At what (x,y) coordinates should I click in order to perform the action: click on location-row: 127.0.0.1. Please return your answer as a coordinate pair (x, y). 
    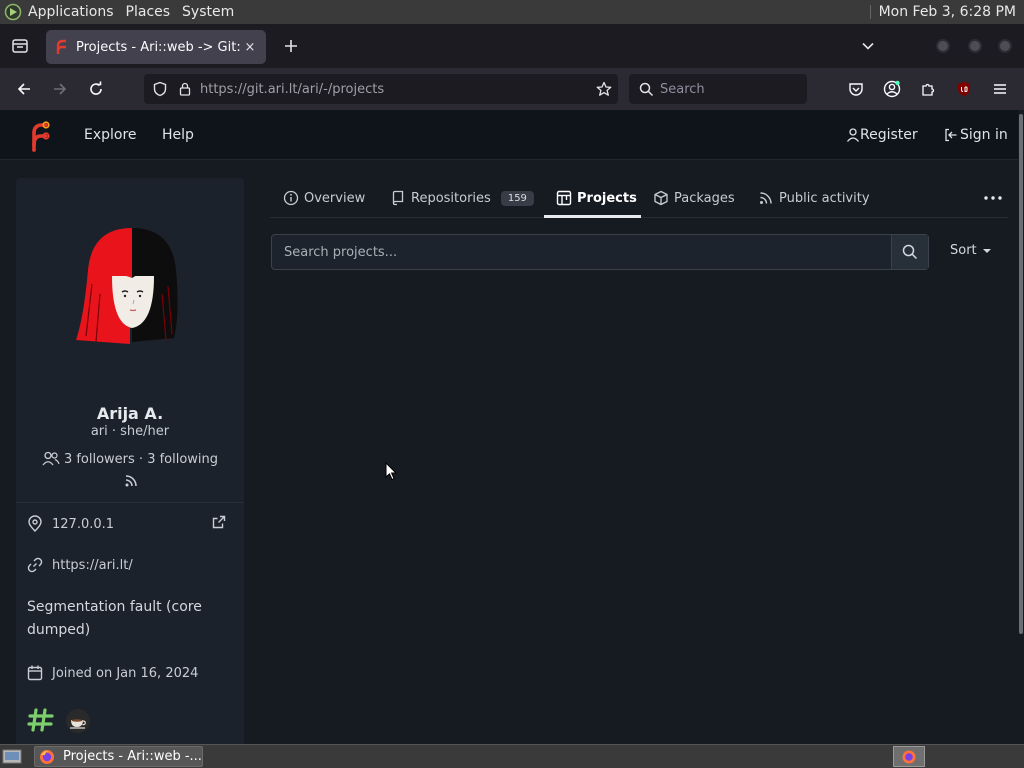
    Looking at the image, I should click on (70, 524).